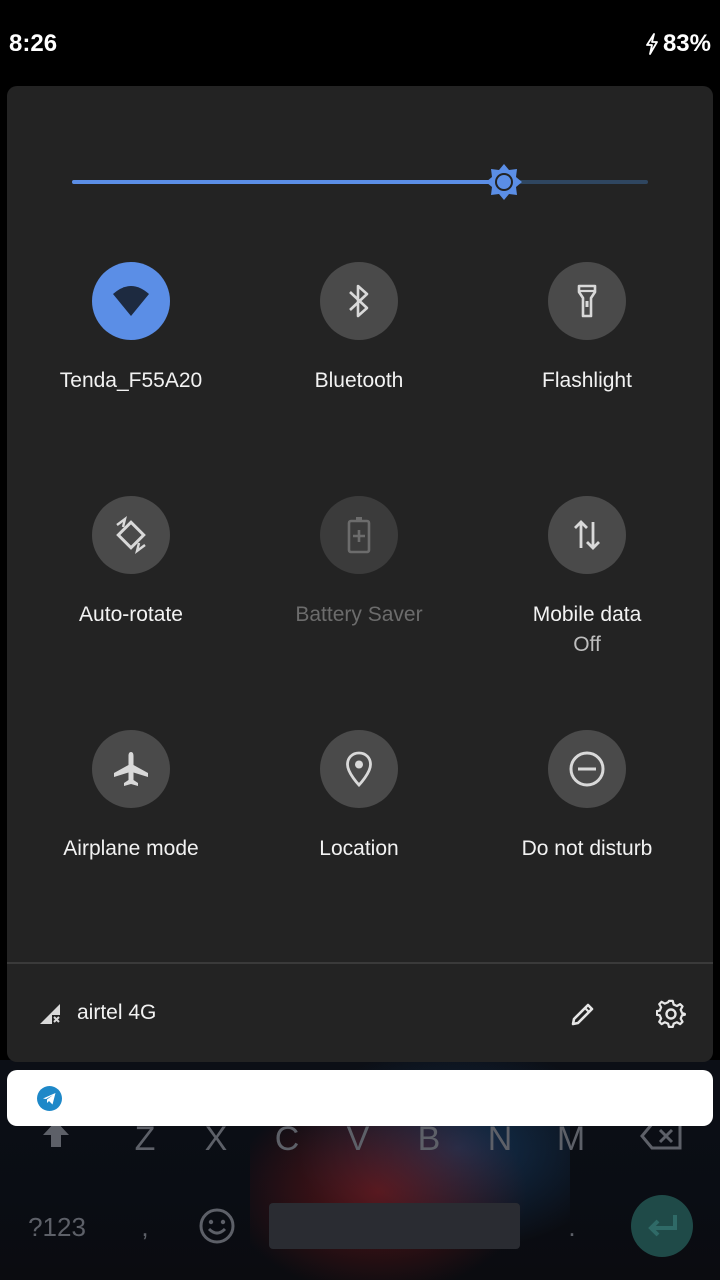 This screenshot has height=1280, width=720. What do you see at coordinates (131, 380) in the screenshot?
I see `tile-label: Tenda_F55A20` at bounding box center [131, 380].